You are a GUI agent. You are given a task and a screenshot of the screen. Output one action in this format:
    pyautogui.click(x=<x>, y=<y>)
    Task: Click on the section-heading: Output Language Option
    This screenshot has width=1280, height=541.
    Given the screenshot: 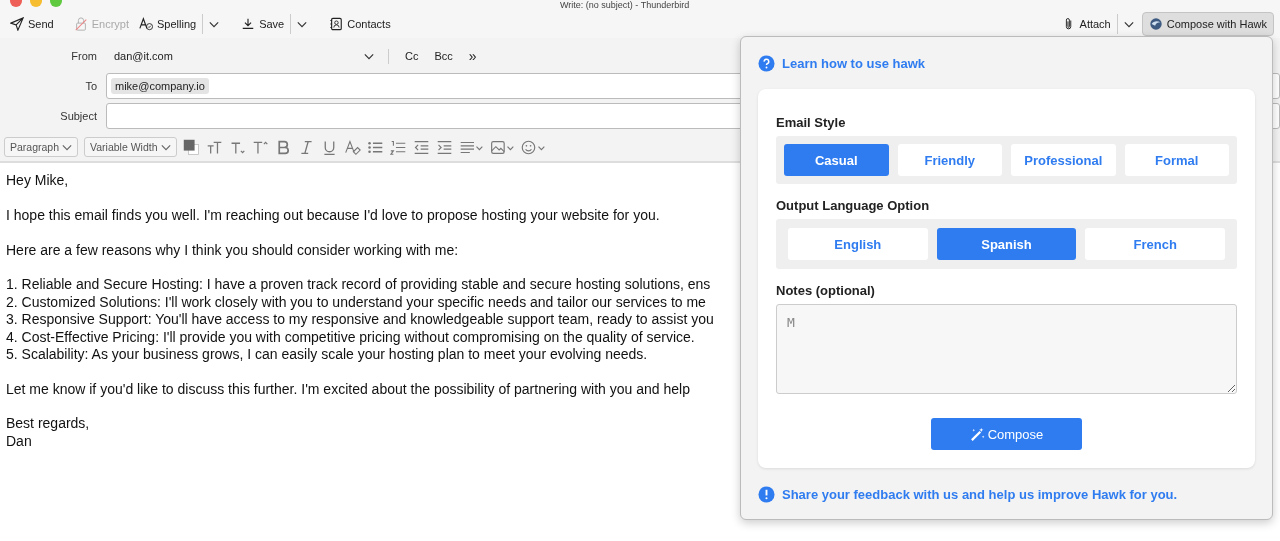 What is the action you would take?
    pyautogui.click(x=853, y=205)
    